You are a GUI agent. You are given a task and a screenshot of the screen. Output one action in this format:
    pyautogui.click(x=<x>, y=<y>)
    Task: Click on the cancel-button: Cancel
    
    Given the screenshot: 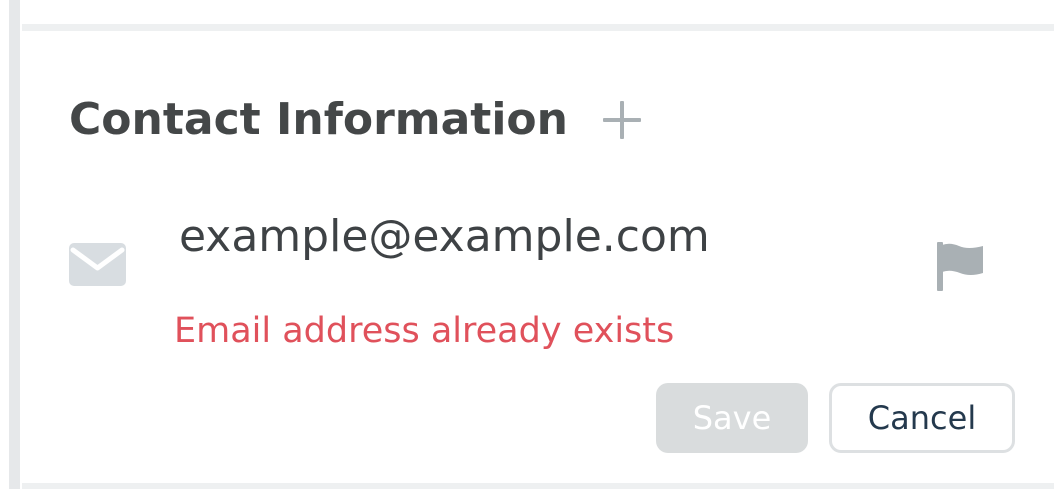 What is the action you would take?
    pyautogui.click(x=922, y=418)
    